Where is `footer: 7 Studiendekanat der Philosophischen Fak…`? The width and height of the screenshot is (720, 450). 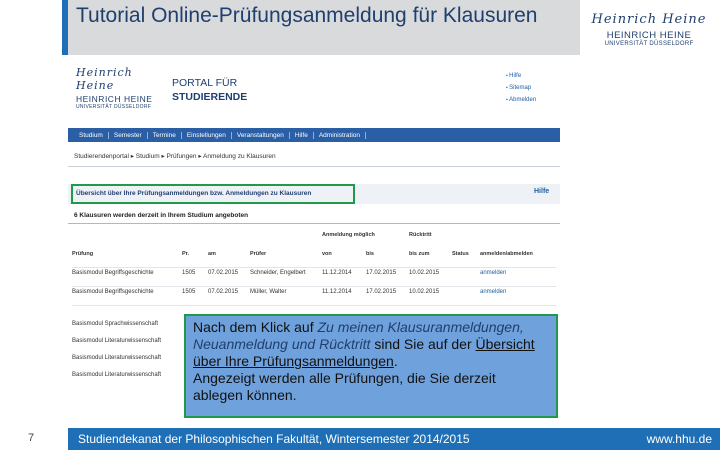 footer: 7 Studiendekanat der Philosophischen Fak… is located at coordinates (360, 439).